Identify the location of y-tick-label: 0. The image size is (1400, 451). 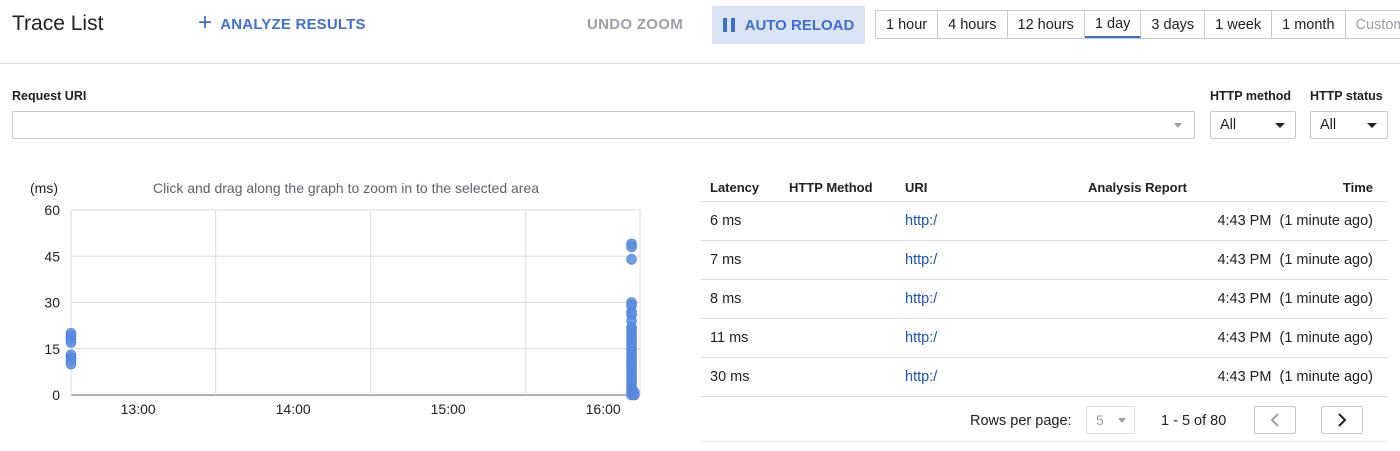
(56, 395).